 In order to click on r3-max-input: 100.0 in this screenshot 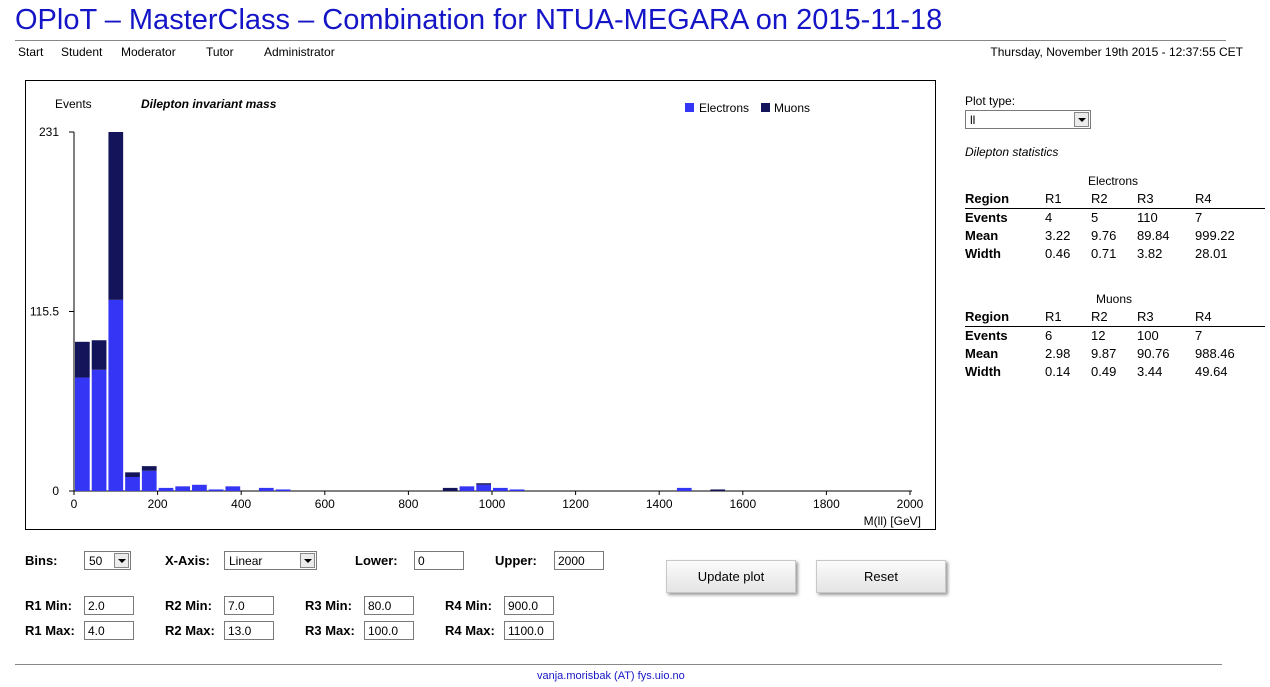, I will do `click(389, 630)`.